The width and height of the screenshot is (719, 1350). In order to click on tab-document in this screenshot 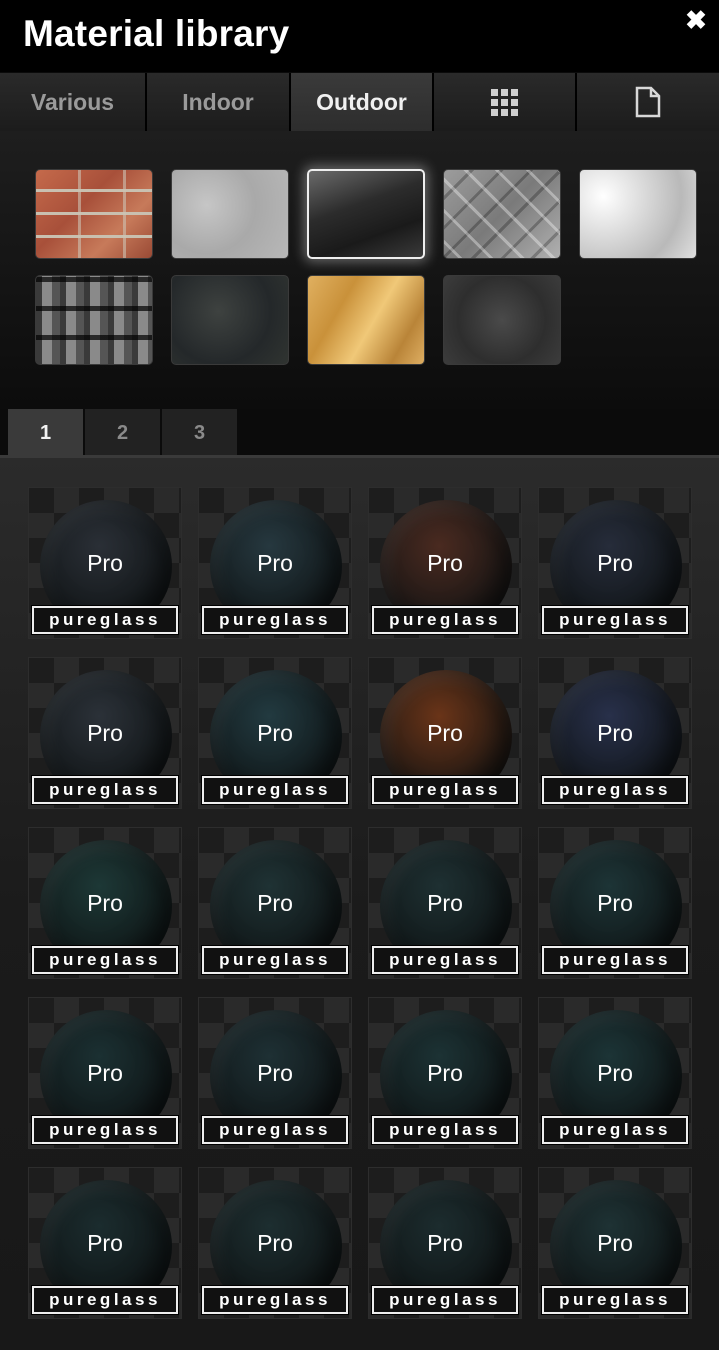, I will do `click(648, 102)`.